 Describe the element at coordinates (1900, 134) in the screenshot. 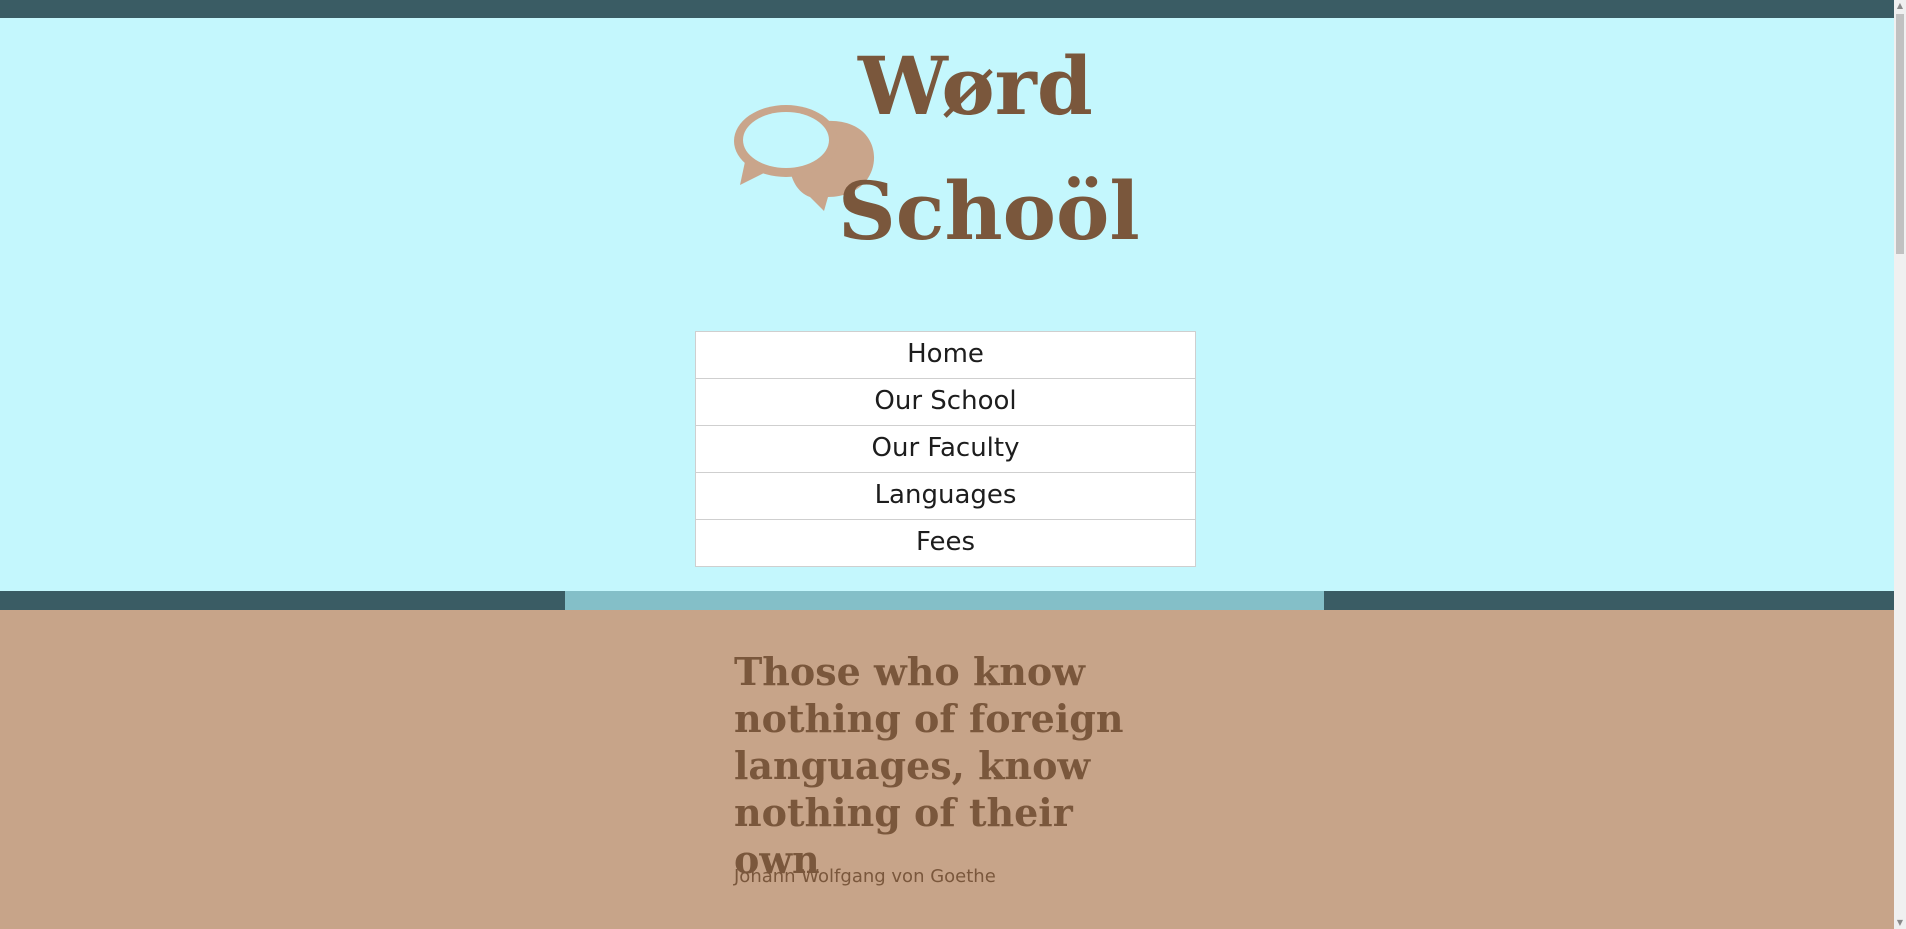

I see `scrollbar-thumb` at that location.